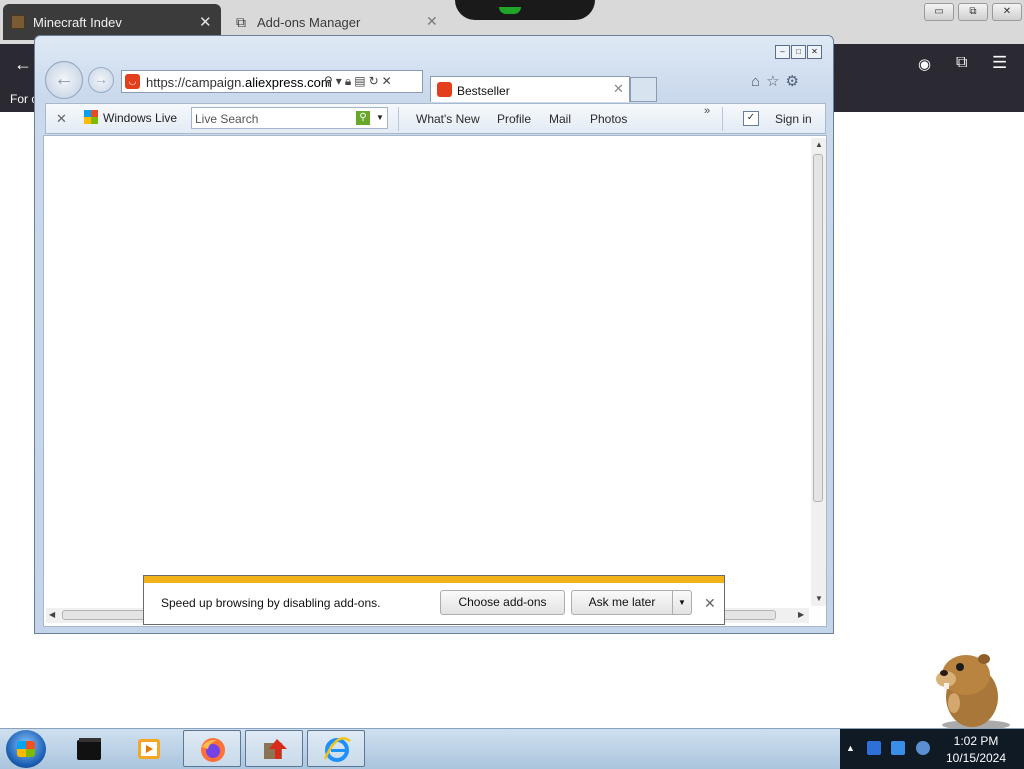  Describe the element at coordinates (964, 687) in the screenshot. I see `gopher-mascot-image` at that location.